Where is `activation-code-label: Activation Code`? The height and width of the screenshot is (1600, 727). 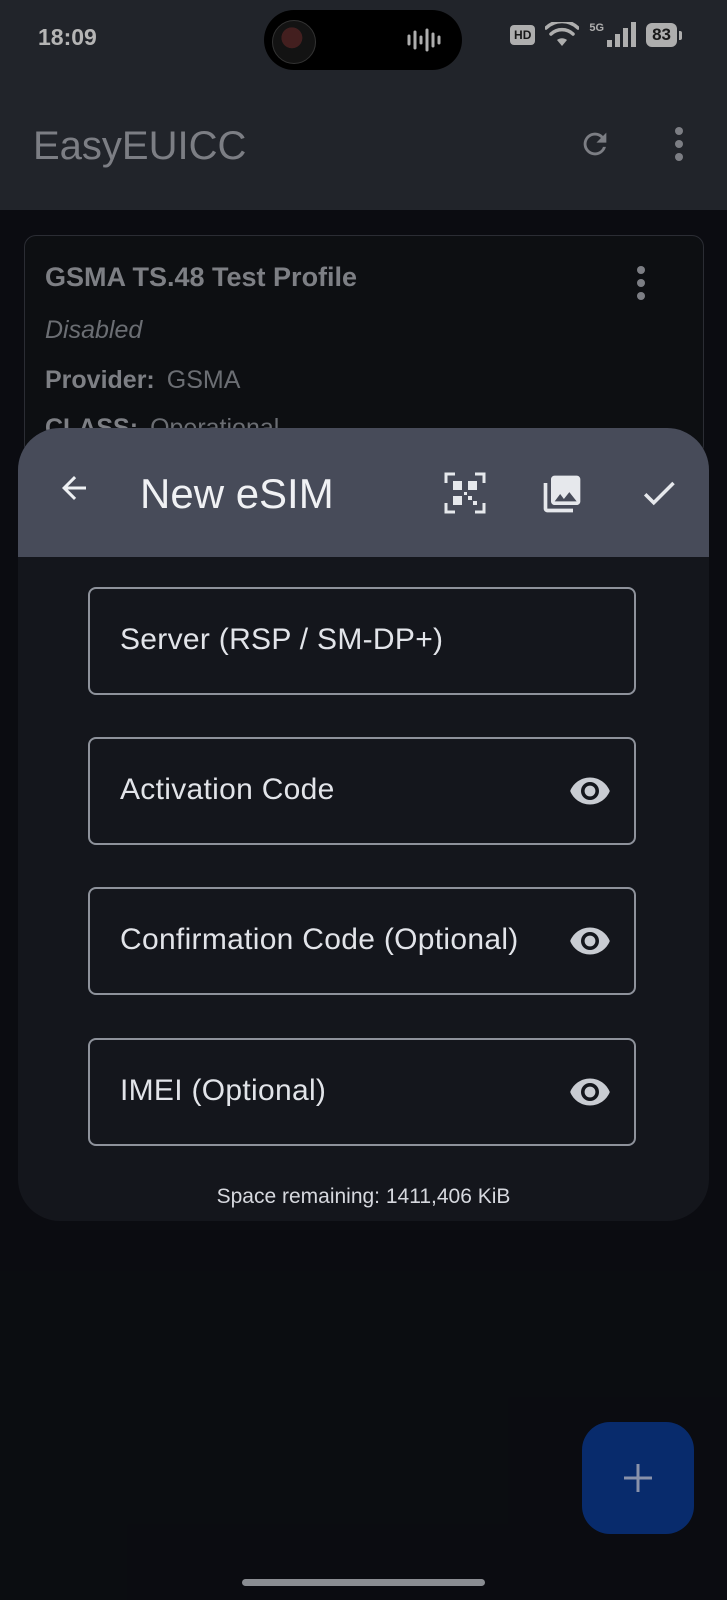 activation-code-label: Activation Code is located at coordinates (227, 789).